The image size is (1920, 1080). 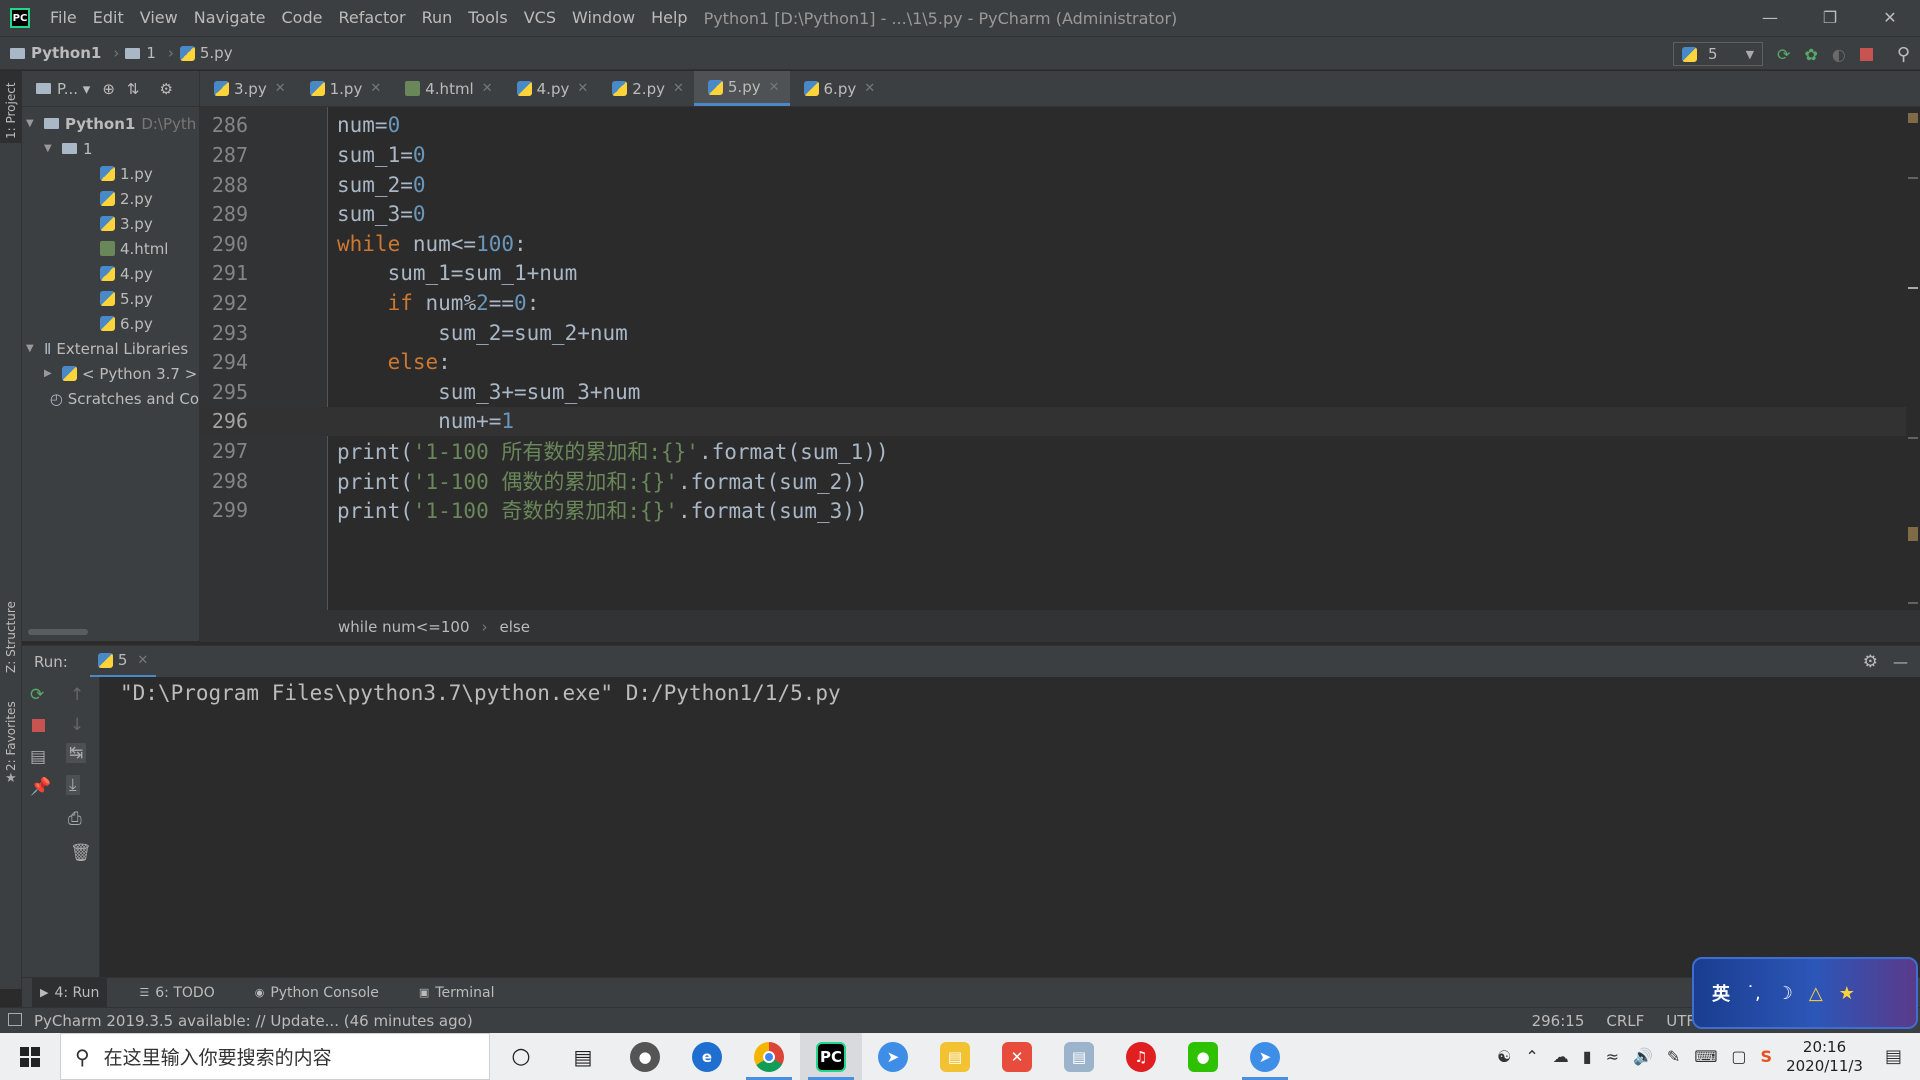 I want to click on menu-refactor: Refactor, so click(x=371, y=18).